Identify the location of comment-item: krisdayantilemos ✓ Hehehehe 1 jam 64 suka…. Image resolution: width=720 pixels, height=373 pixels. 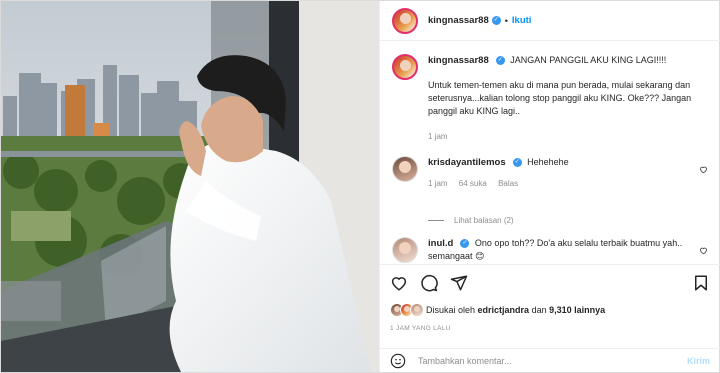
(552, 173).